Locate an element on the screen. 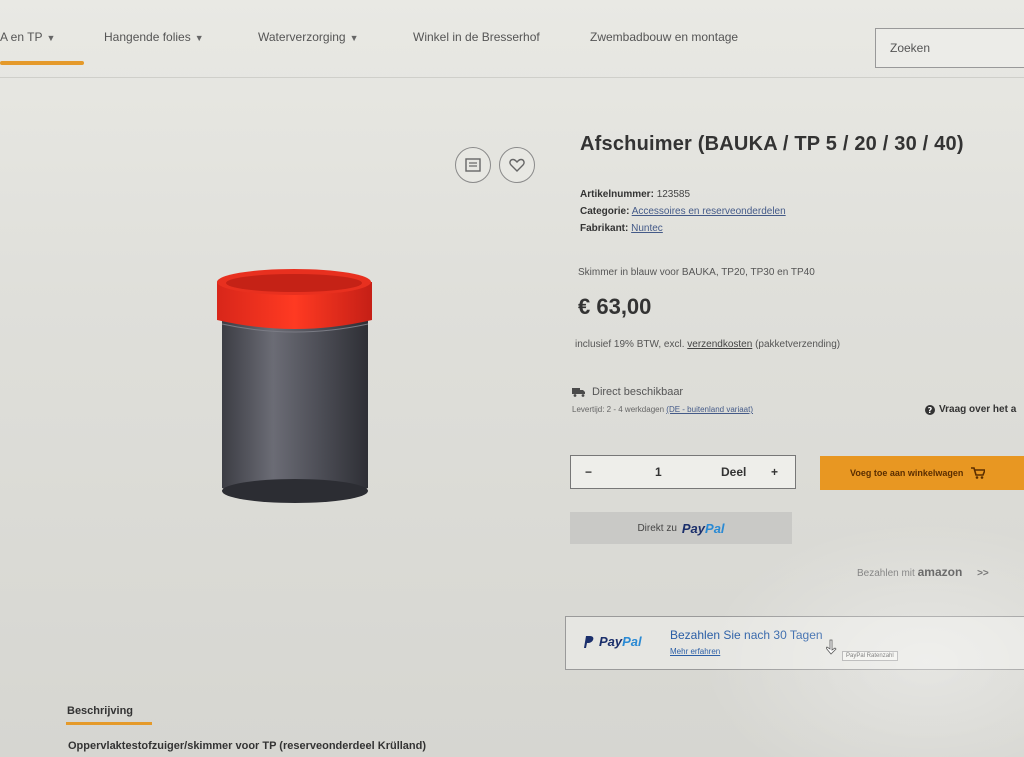  nav-item-label: Winkel in de Bresserhof is located at coordinates (476, 37).